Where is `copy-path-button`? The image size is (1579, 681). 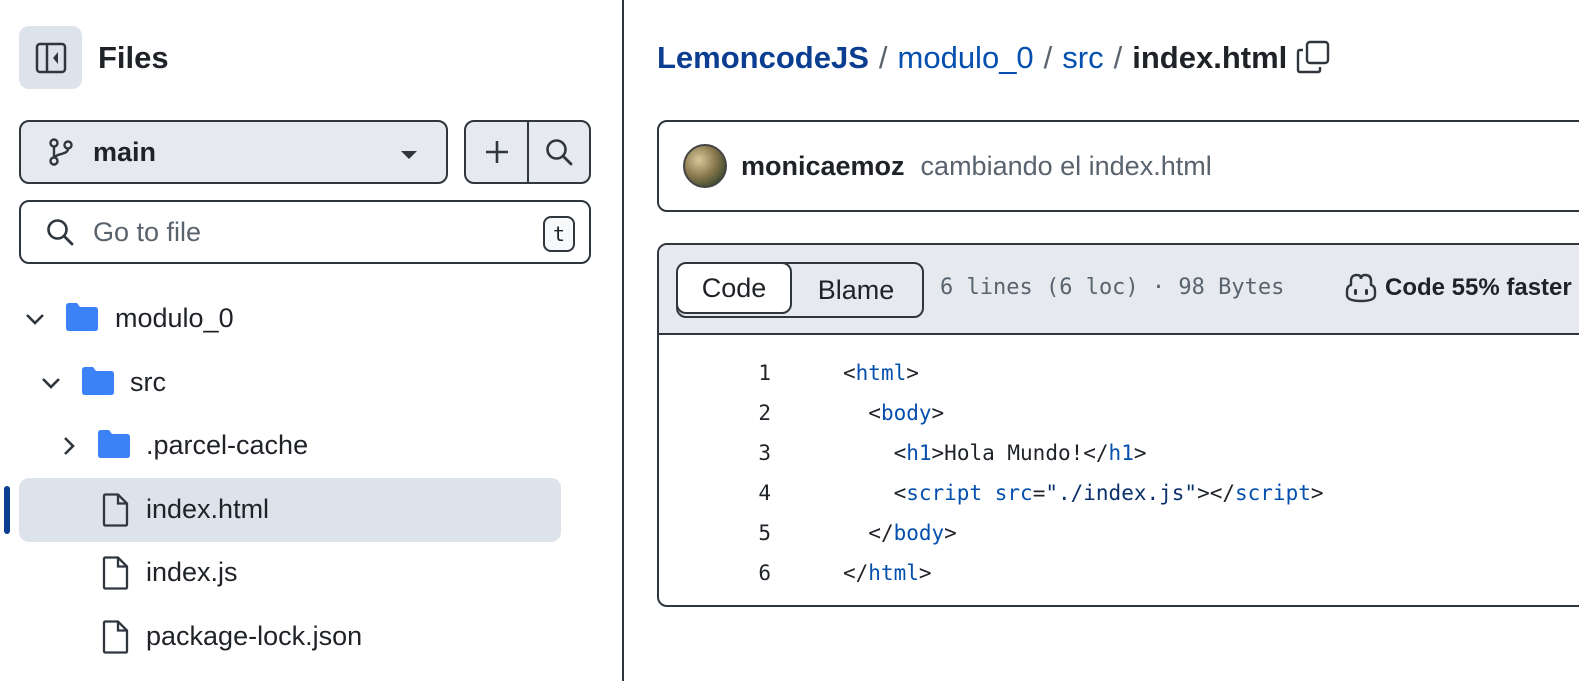 copy-path-button is located at coordinates (1313, 57).